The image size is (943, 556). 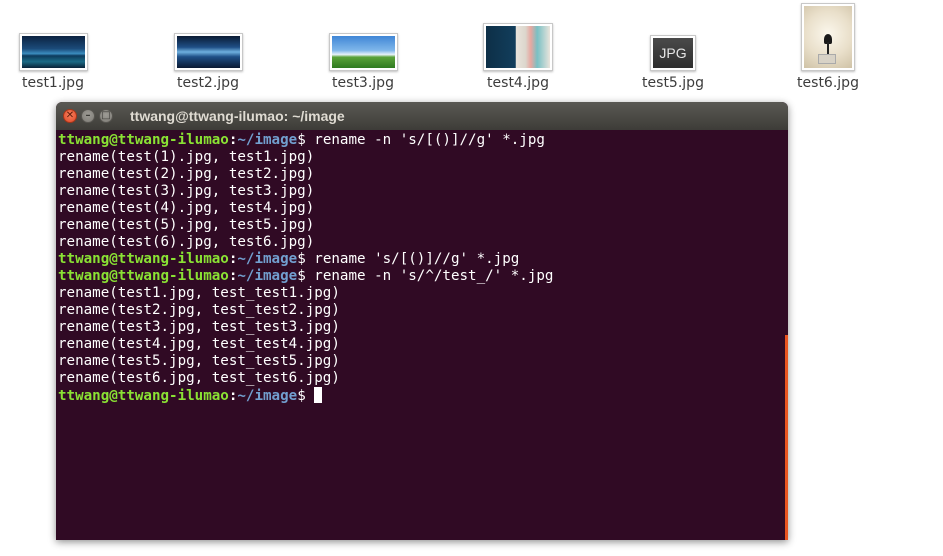 What do you see at coordinates (421, 395) in the screenshot?
I see `prompt-line: ttwang@ttwang-ilumao:~/image$` at bounding box center [421, 395].